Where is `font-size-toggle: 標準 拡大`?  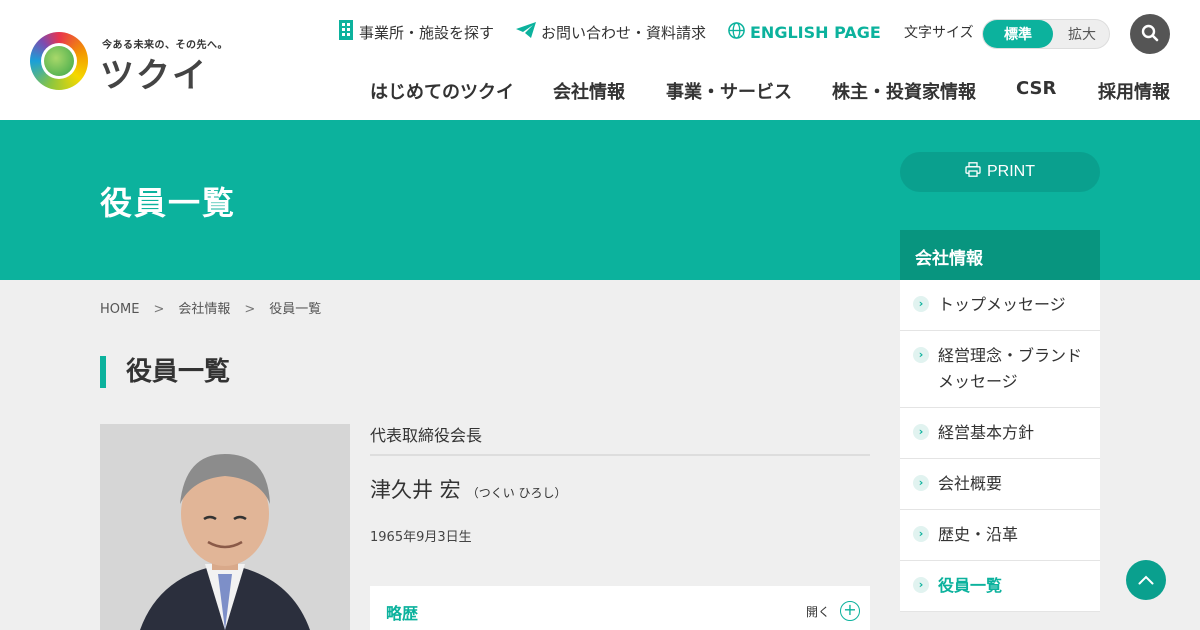
font-size-toggle: 標準 拡大 is located at coordinates (1046, 34).